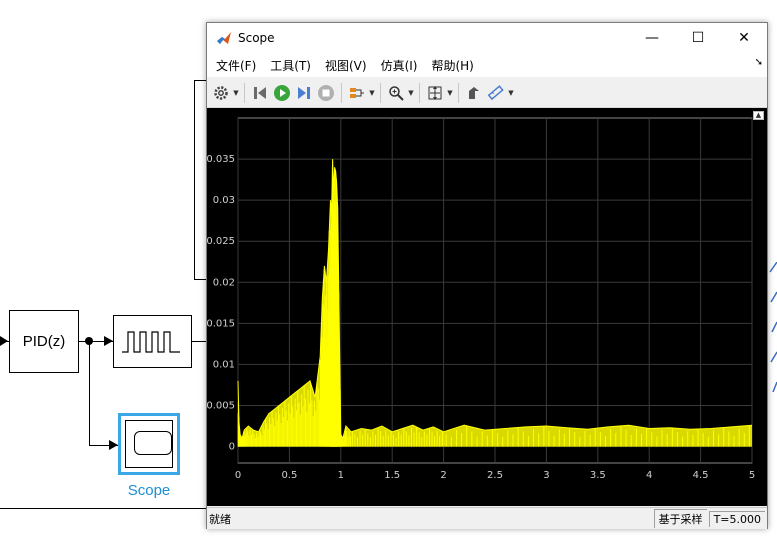 The image size is (777, 557). Describe the element at coordinates (238, 475) in the screenshot. I see `x-tick-label: 0` at that location.